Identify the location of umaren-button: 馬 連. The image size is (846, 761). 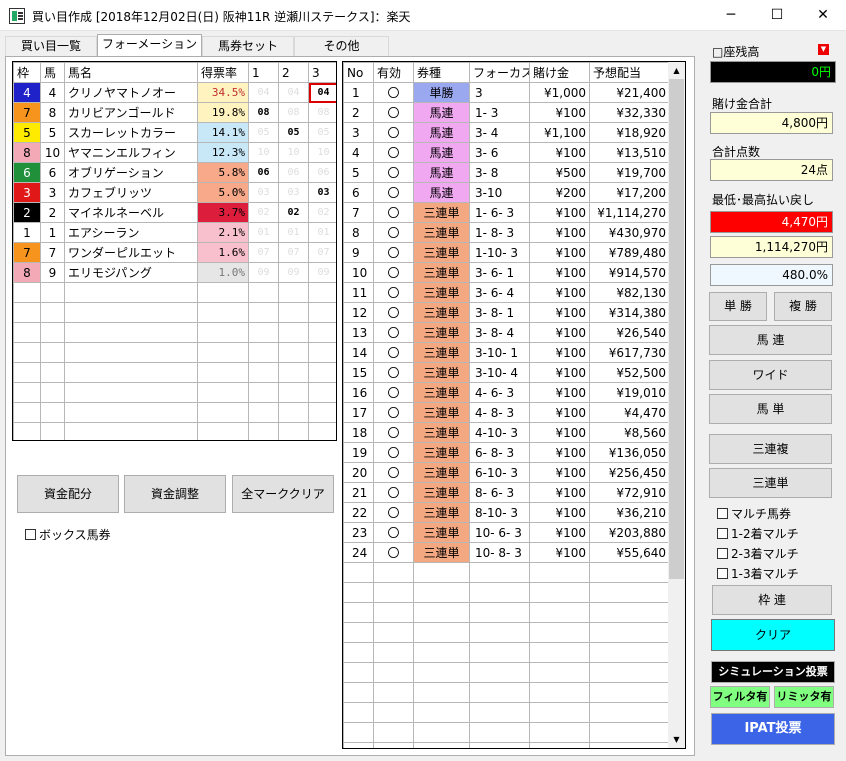
(770, 340).